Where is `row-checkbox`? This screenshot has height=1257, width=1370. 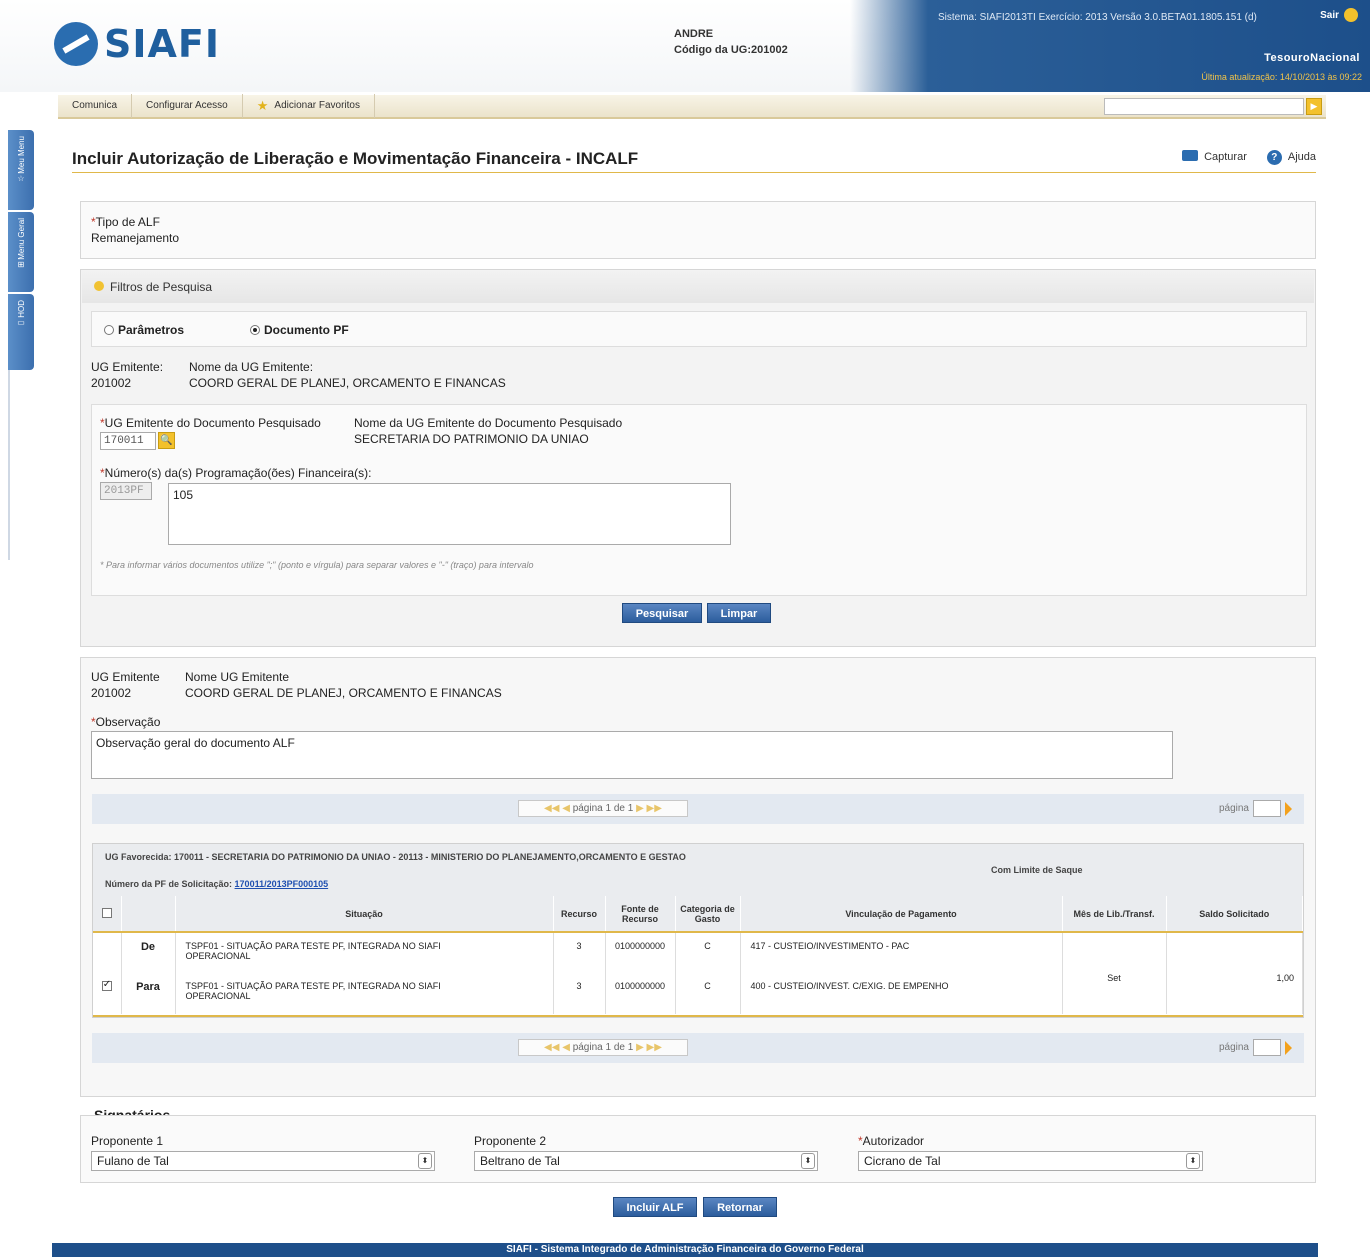 row-checkbox is located at coordinates (106, 985).